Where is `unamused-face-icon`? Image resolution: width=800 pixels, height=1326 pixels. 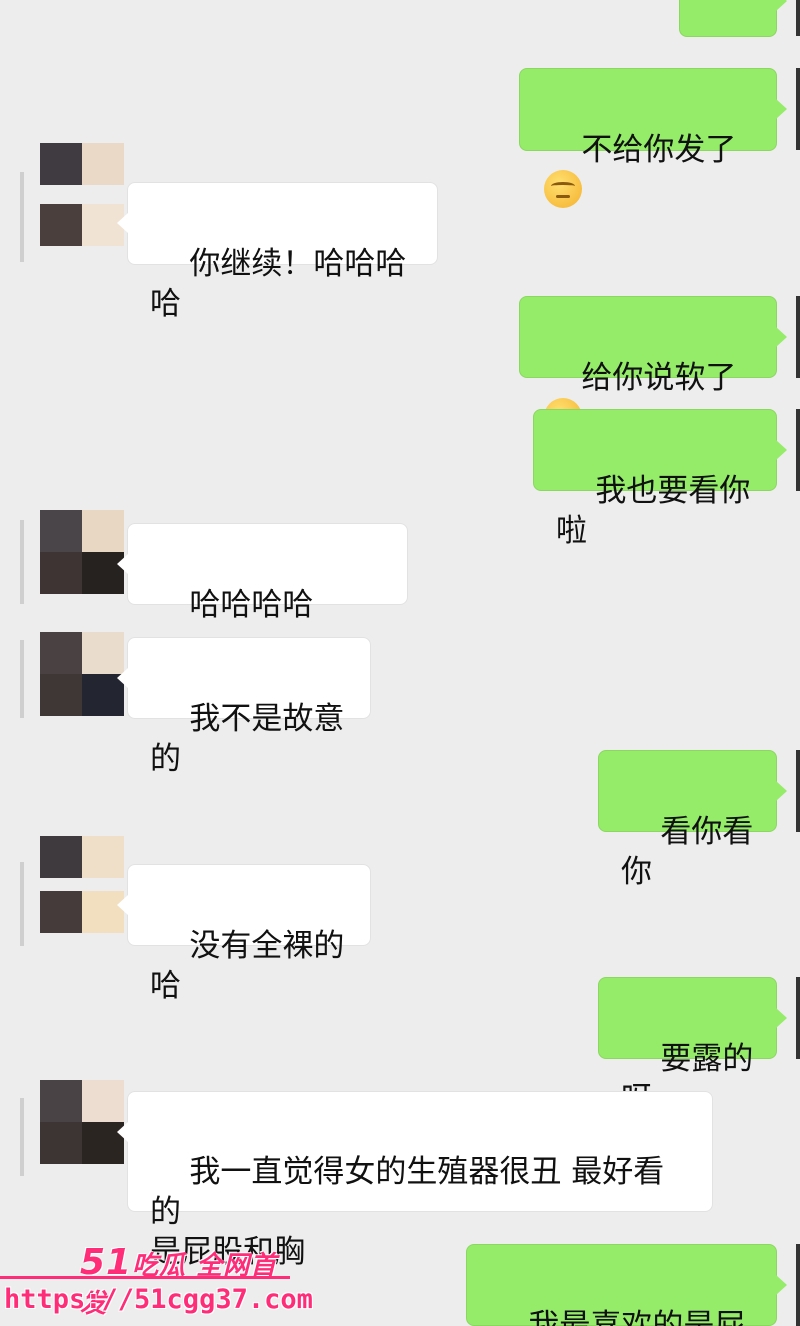
unamused-face-icon is located at coordinates (563, 189).